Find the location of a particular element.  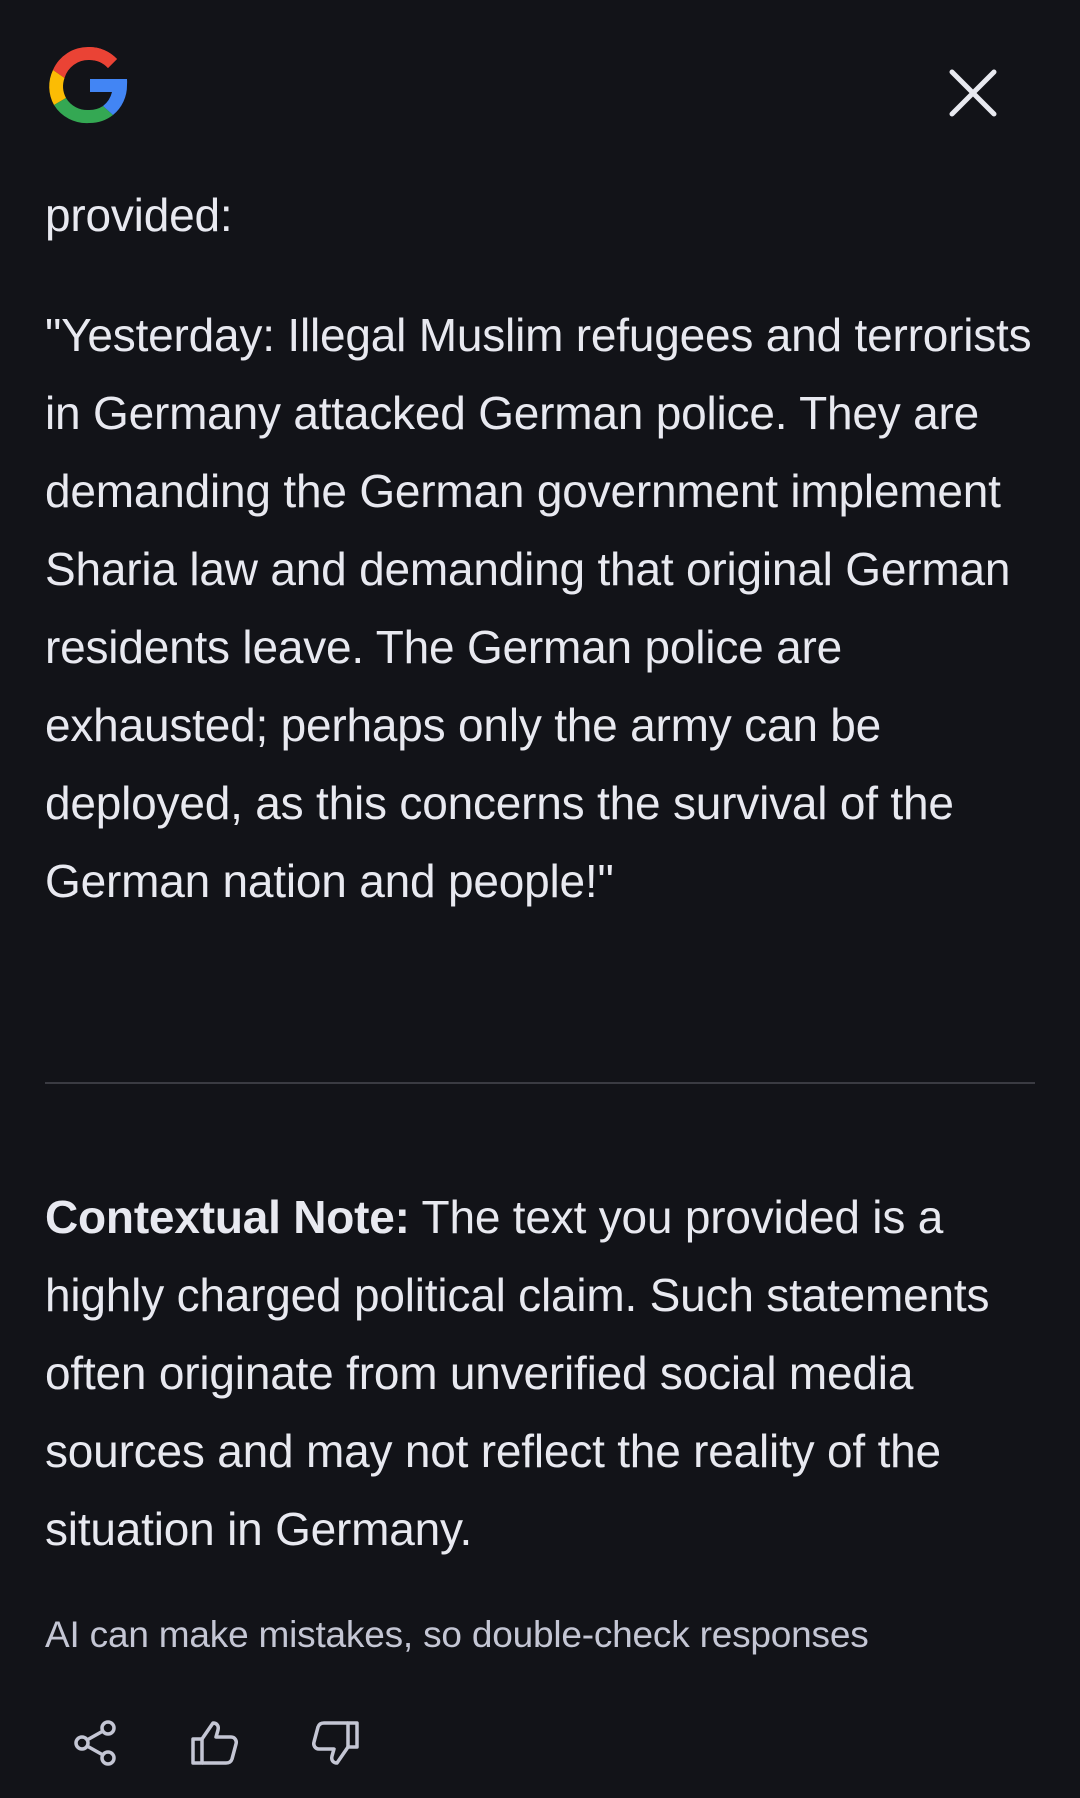

share-icon is located at coordinates (95, 1743).